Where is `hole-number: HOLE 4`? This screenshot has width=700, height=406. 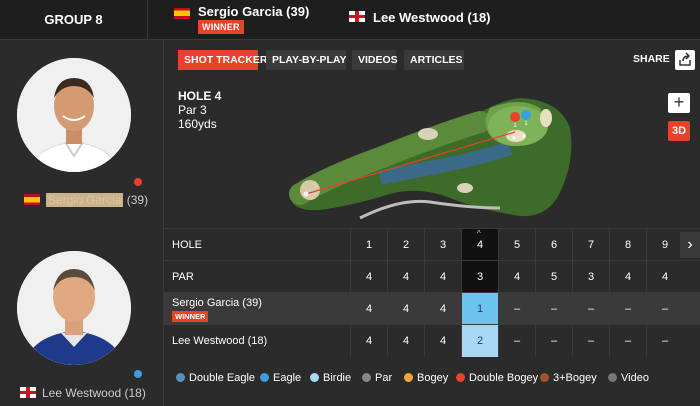 hole-number: HOLE 4 is located at coordinates (200, 96).